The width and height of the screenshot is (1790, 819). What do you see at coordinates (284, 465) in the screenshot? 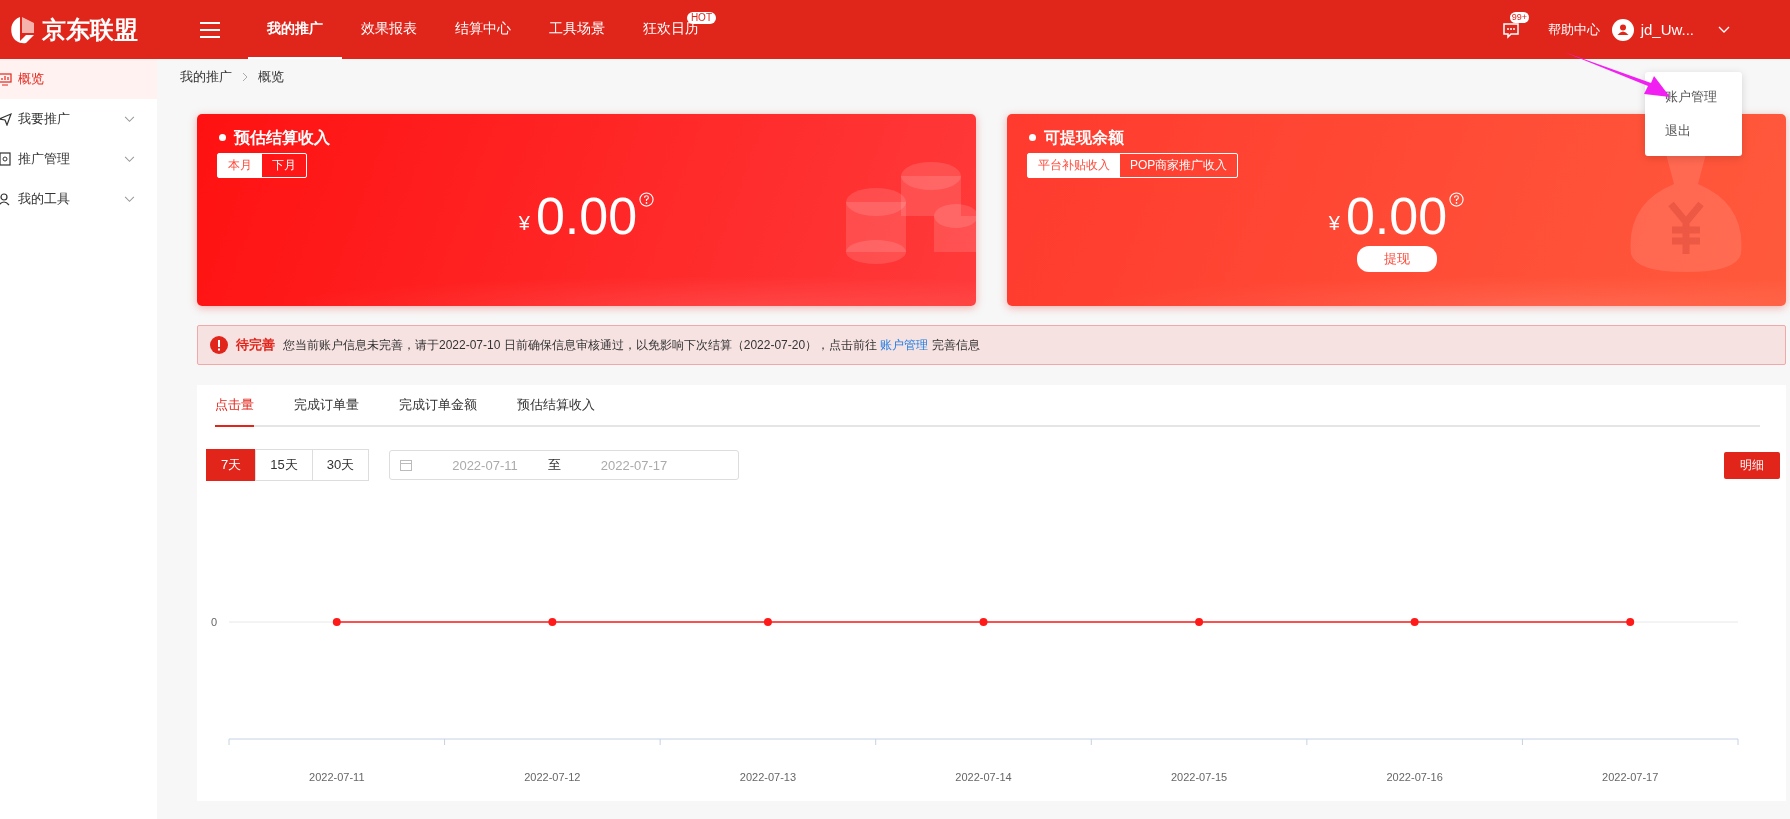
I see `range-button: 15天` at bounding box center [284, 465].